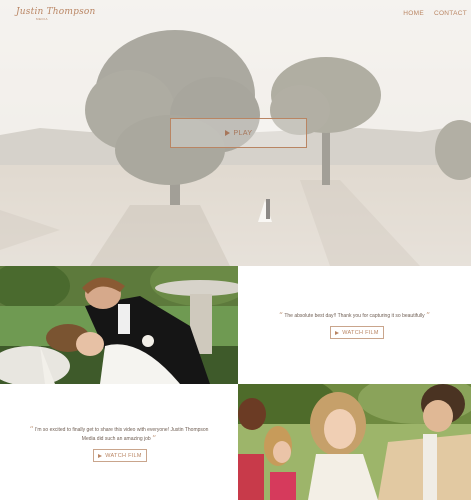  Describe the element at coordinates (119, 325) in the screenshot. I see `wedding-kiss-photo` at that location.